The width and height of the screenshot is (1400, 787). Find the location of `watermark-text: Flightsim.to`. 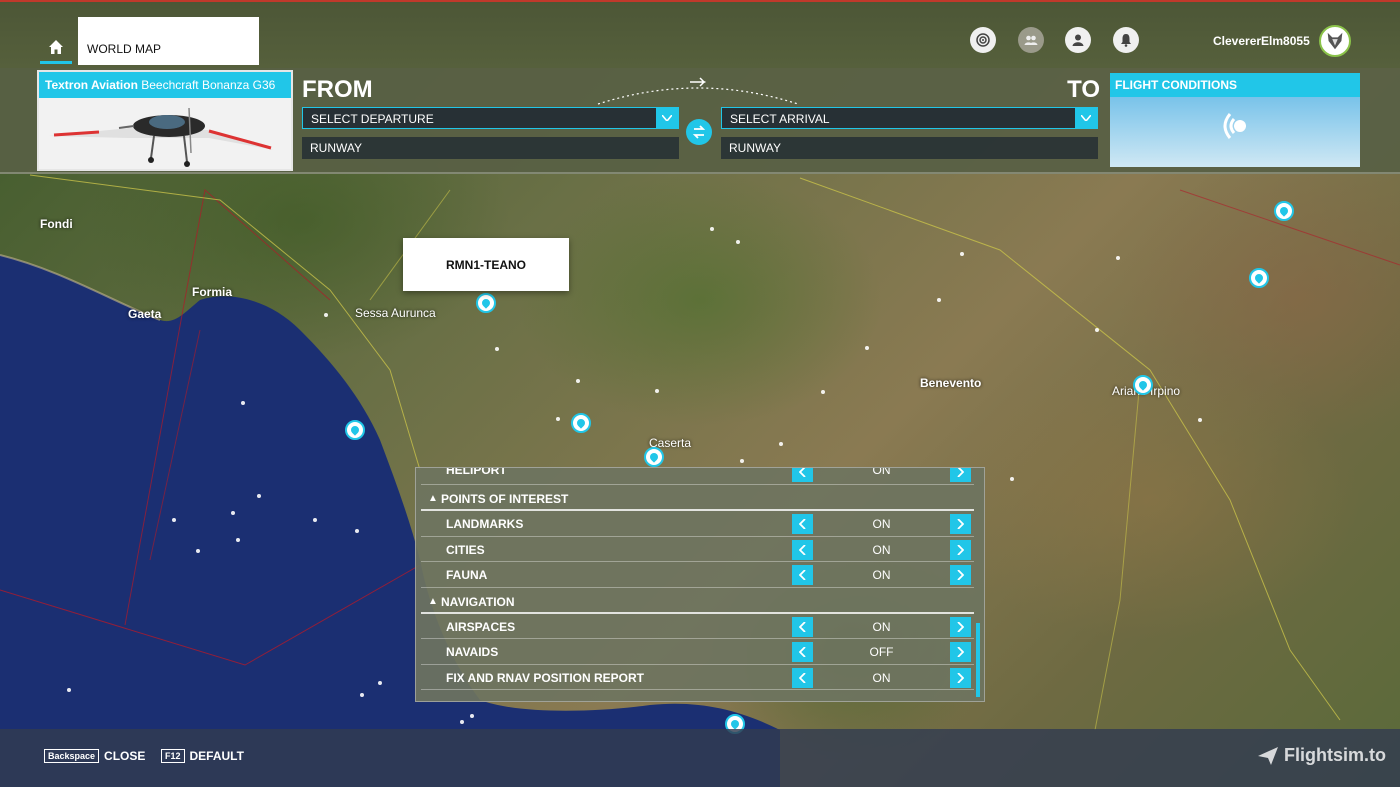

watermark-text: Flightsim.to is located at coordinates (1335, 755).